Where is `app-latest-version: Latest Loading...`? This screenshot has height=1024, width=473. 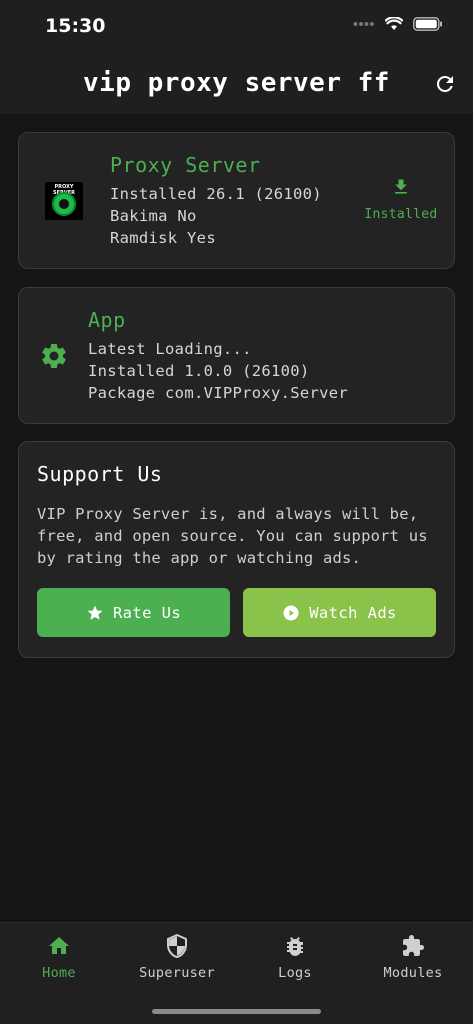
app-latest-version: Latest Loading... is located at coordinates (170, 349).